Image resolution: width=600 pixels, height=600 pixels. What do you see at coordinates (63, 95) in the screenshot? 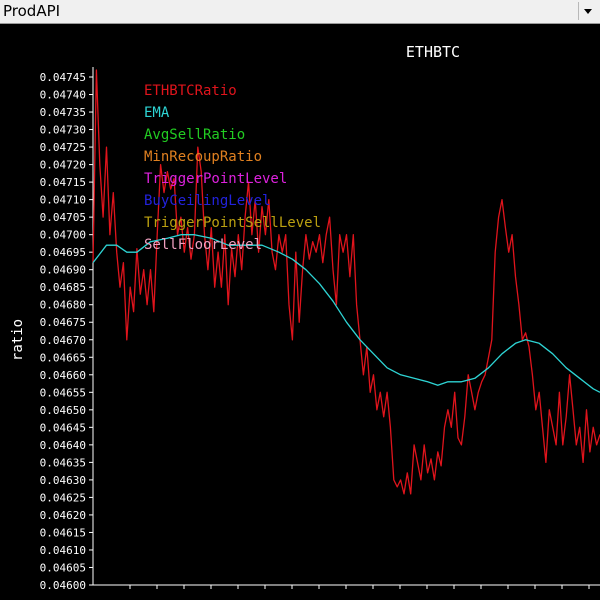
I see `y-tick-label: 0.04740` at bounding box center [63, 95].